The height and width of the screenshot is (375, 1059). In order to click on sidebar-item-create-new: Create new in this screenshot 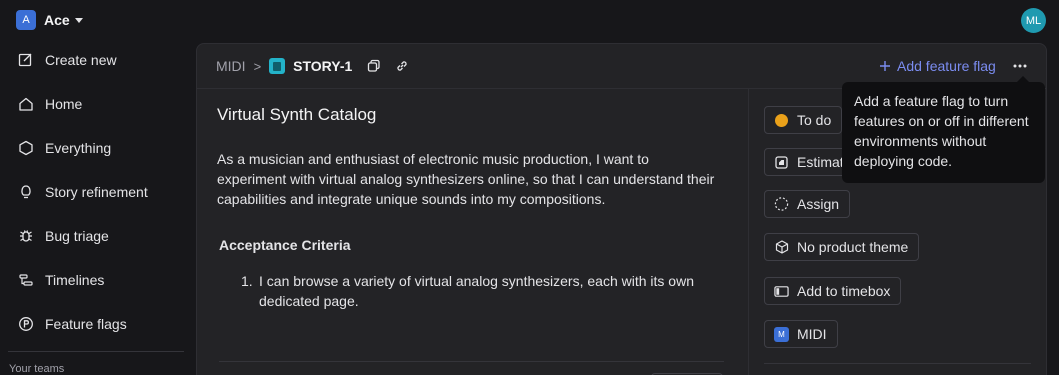, I will do `click(98, 60)`.